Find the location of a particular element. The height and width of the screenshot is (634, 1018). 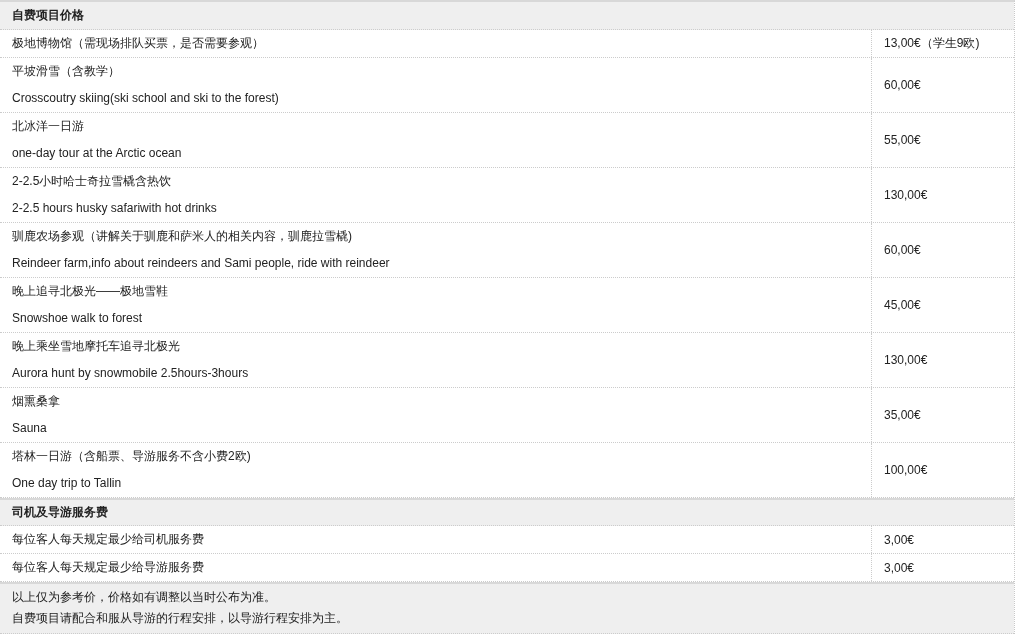

item-description: 晚上乘坐雪地摩托车追寻北极光 is located at coordinates (96, 346).